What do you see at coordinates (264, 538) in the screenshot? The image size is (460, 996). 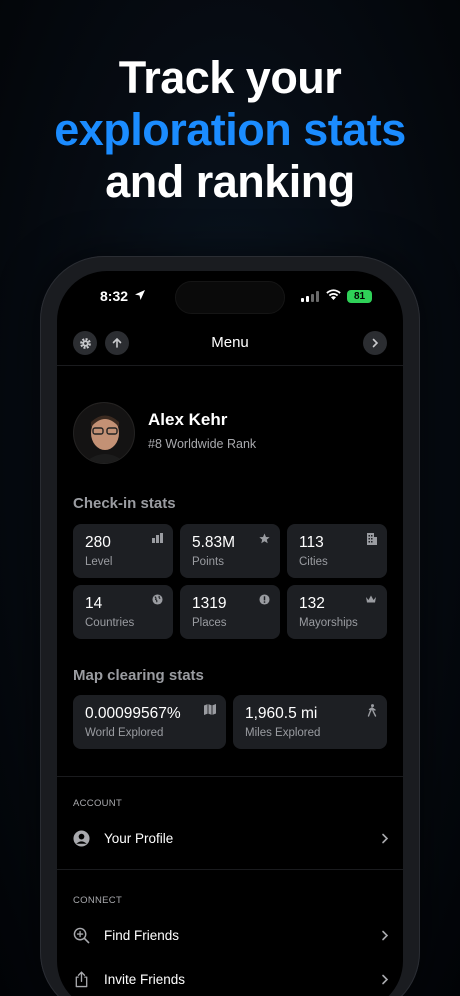 I see `star-icon` at bounding box center [264, 538].